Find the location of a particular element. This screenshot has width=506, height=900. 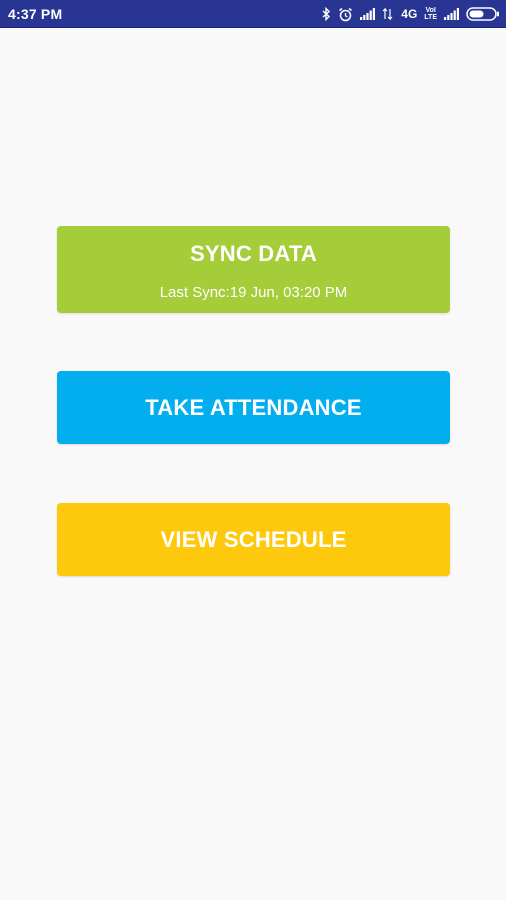

volte-badge: VoI LTE is located at coordinates (430, 14).